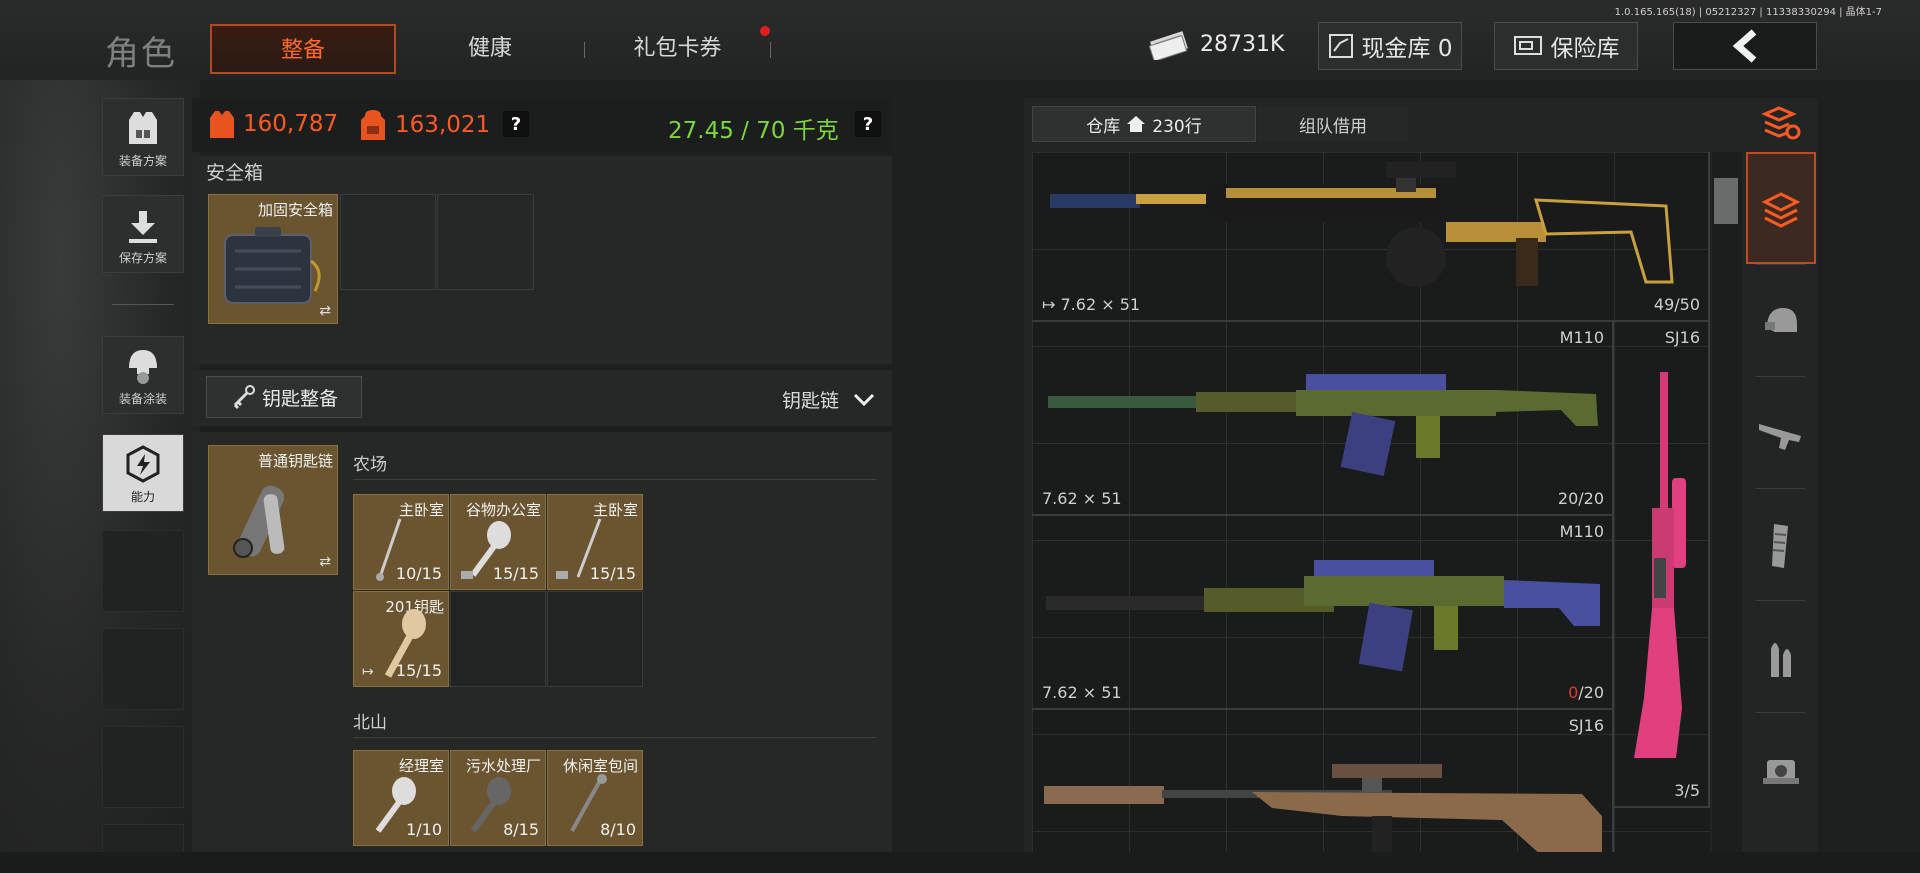 This screenshot has width=1920, height=873. Describe the element at coordinates (753, 131) in the screenshot. I see `weight-readout: 27.45 / 70 千克` at that location.